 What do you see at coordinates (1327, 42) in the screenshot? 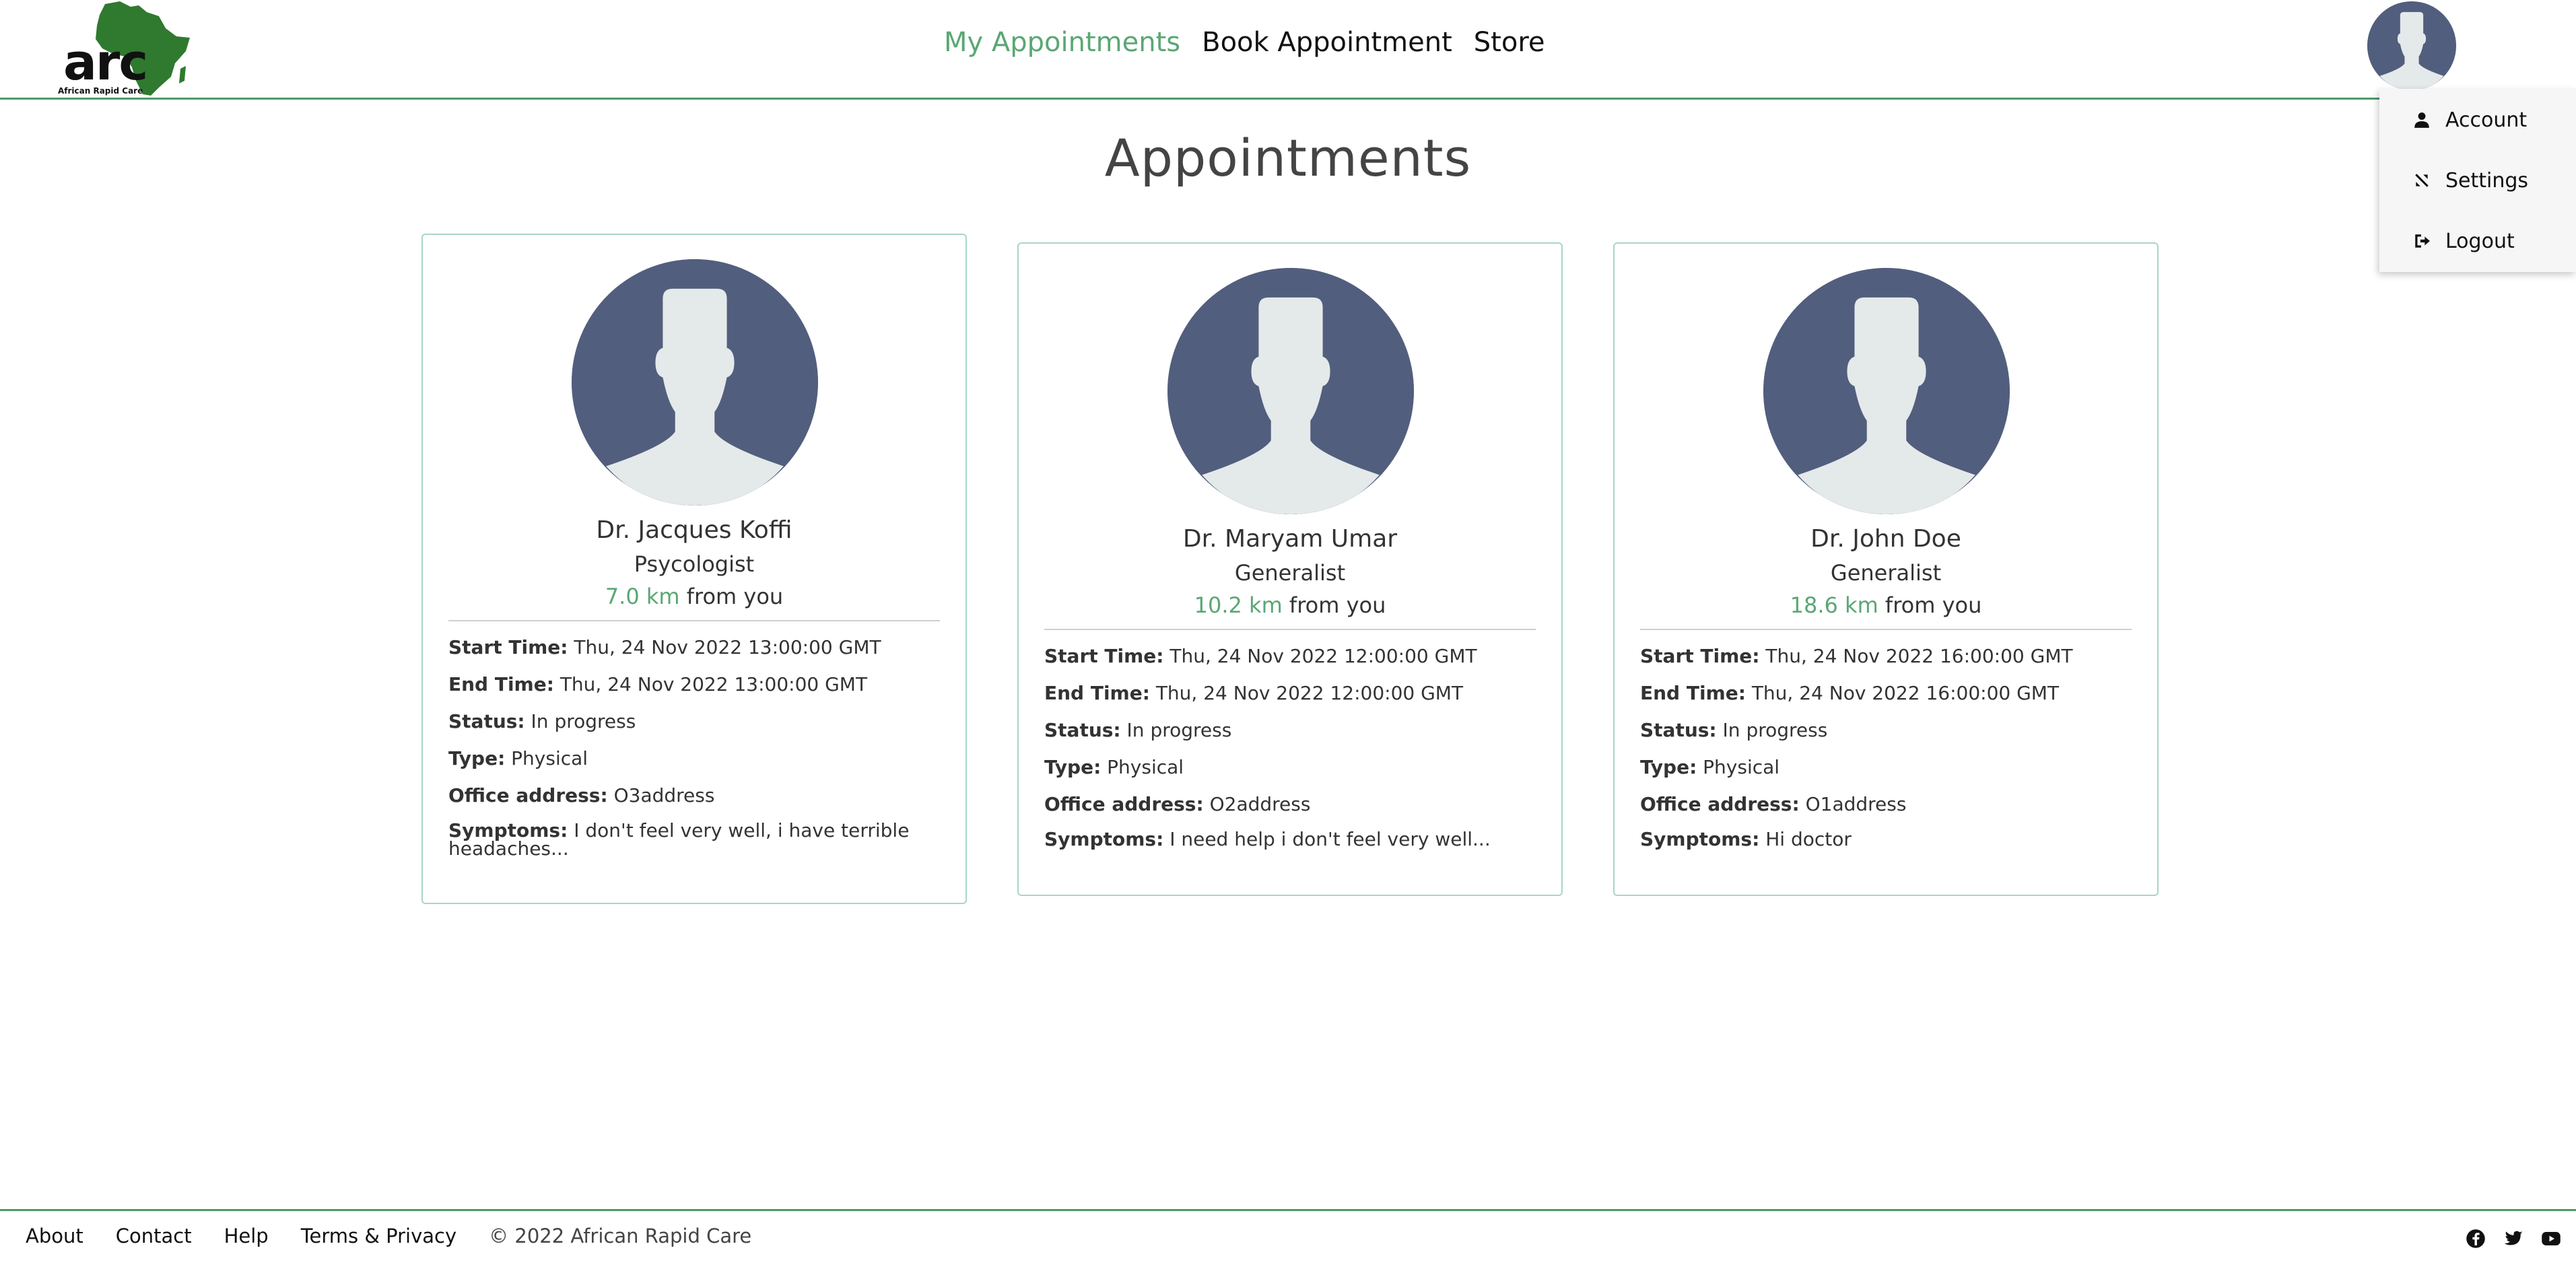
I see `nav-book-appointment: Book Appointment` at bounding box center [1327, 42].